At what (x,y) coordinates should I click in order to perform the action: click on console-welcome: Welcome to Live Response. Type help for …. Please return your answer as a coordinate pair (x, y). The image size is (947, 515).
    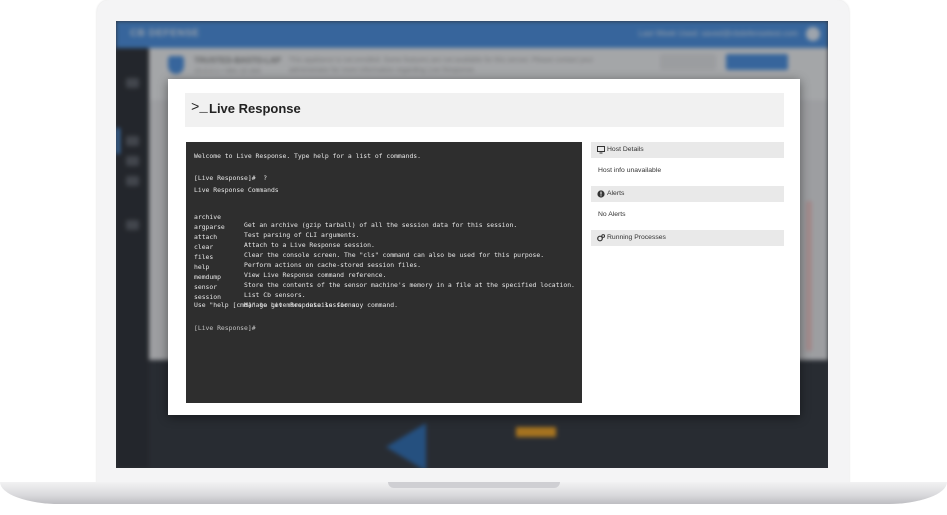
    Looking at the image, I should click on (308, 156).